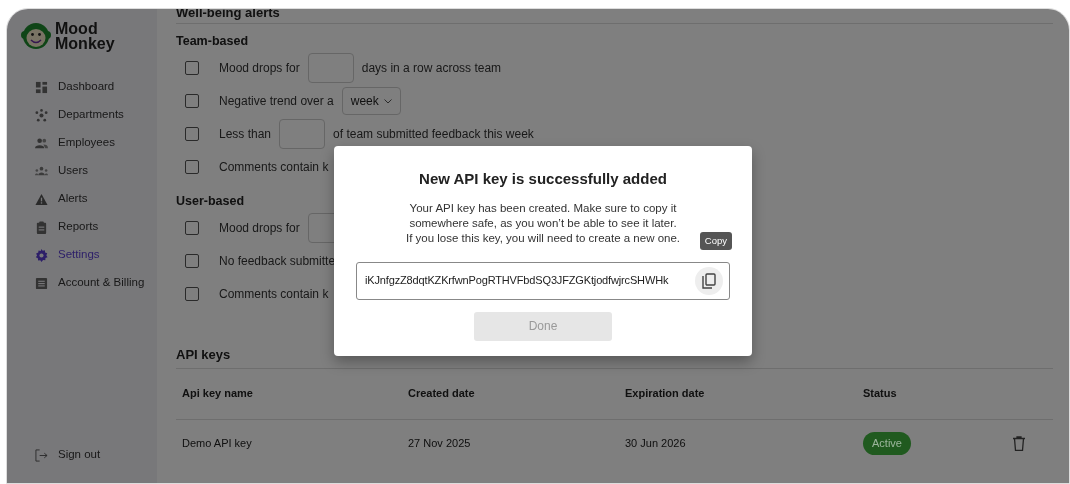  I want to click on status-badge: Active, so click(887, 443).